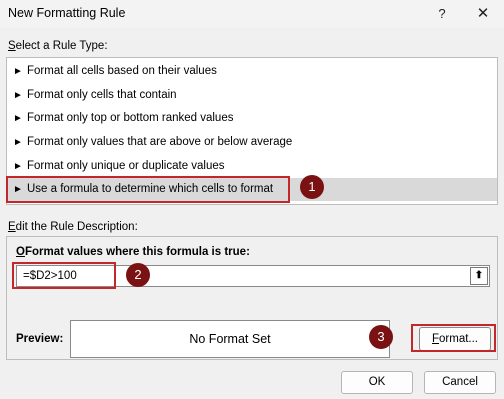  I want to click on highlight-format-button, so click(453, 338).